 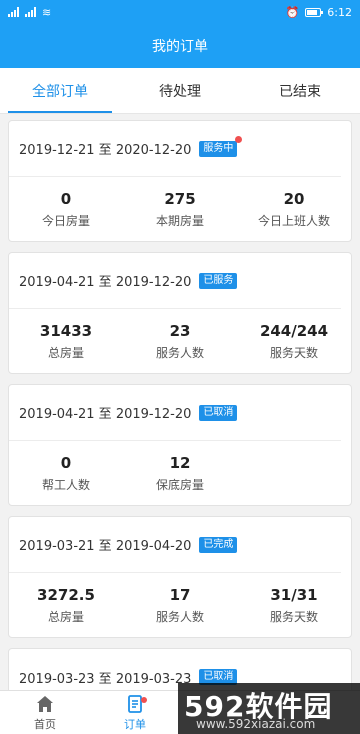 I want to click on stat-label: 本期房量, so click(x=179, y=220).